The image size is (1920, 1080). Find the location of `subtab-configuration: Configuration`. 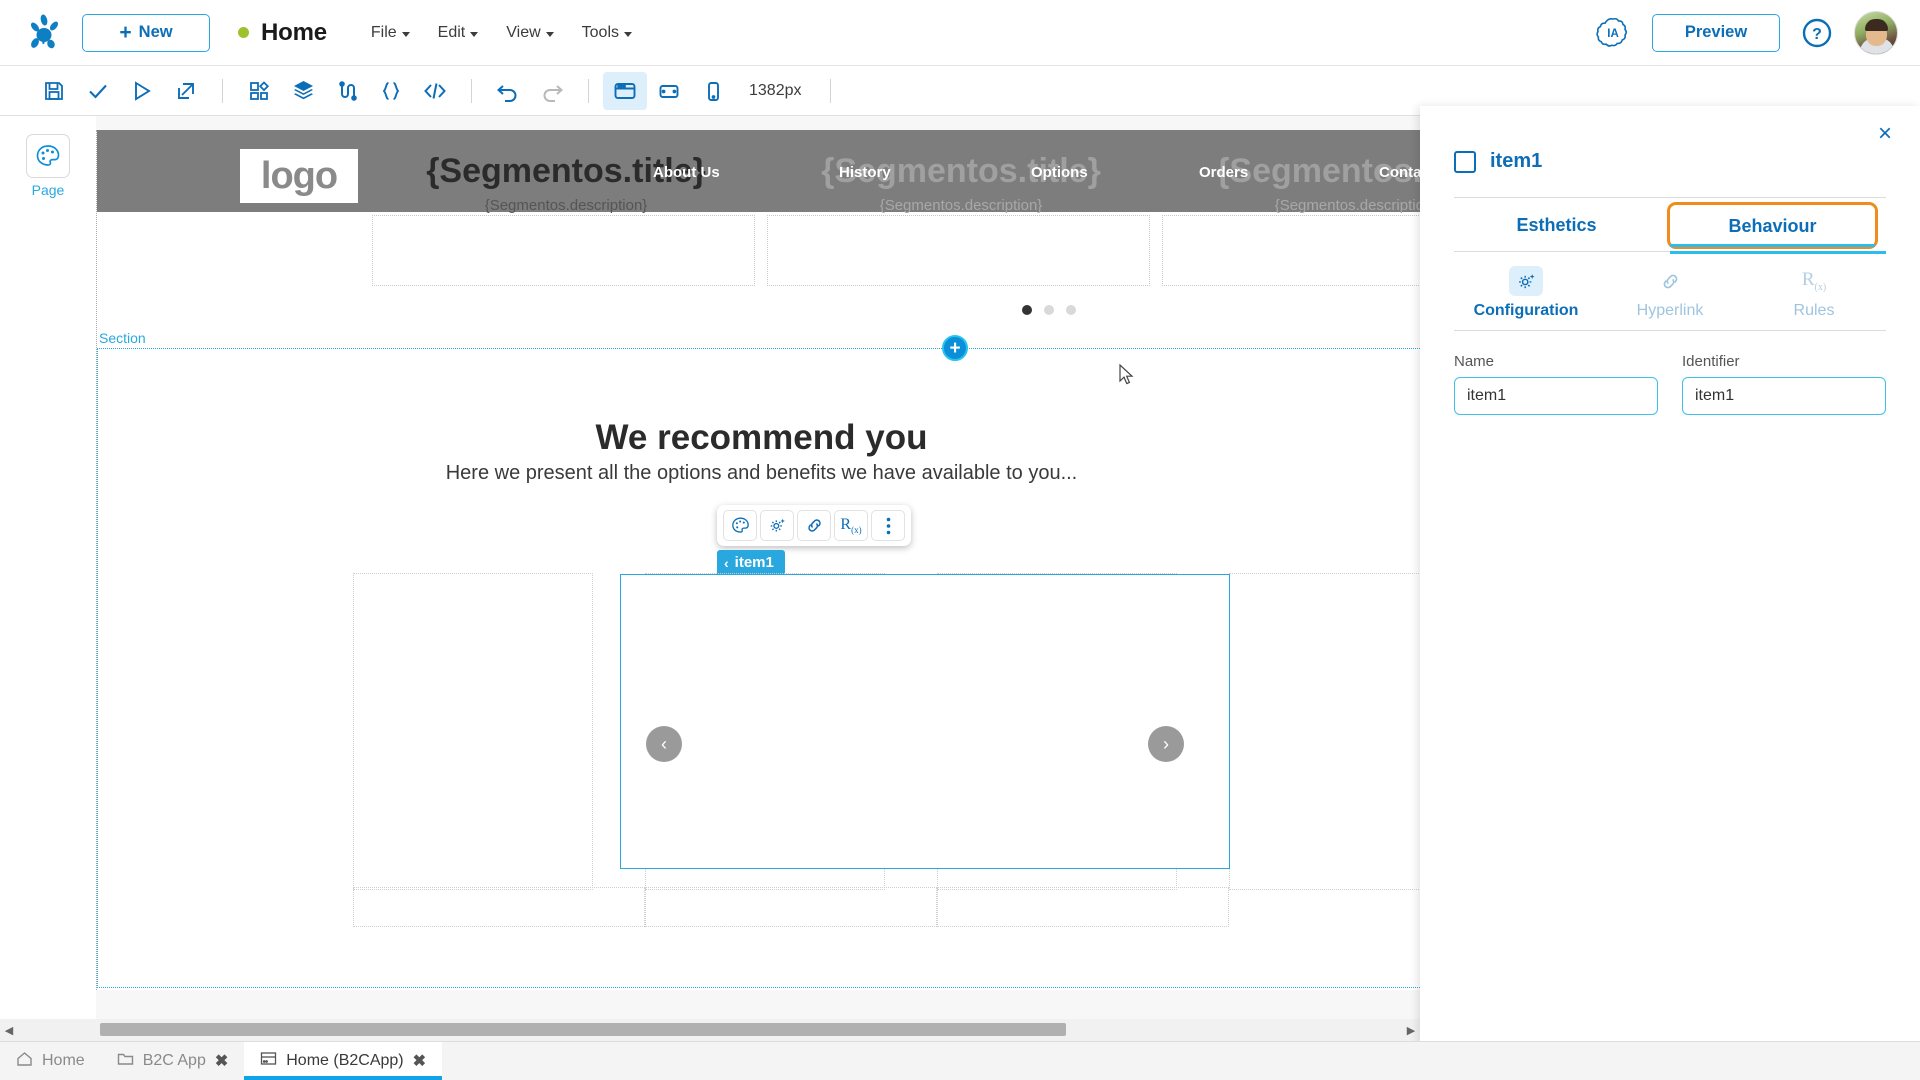

subtab-configuration: Configuration is located at coordinates (1526, 293).